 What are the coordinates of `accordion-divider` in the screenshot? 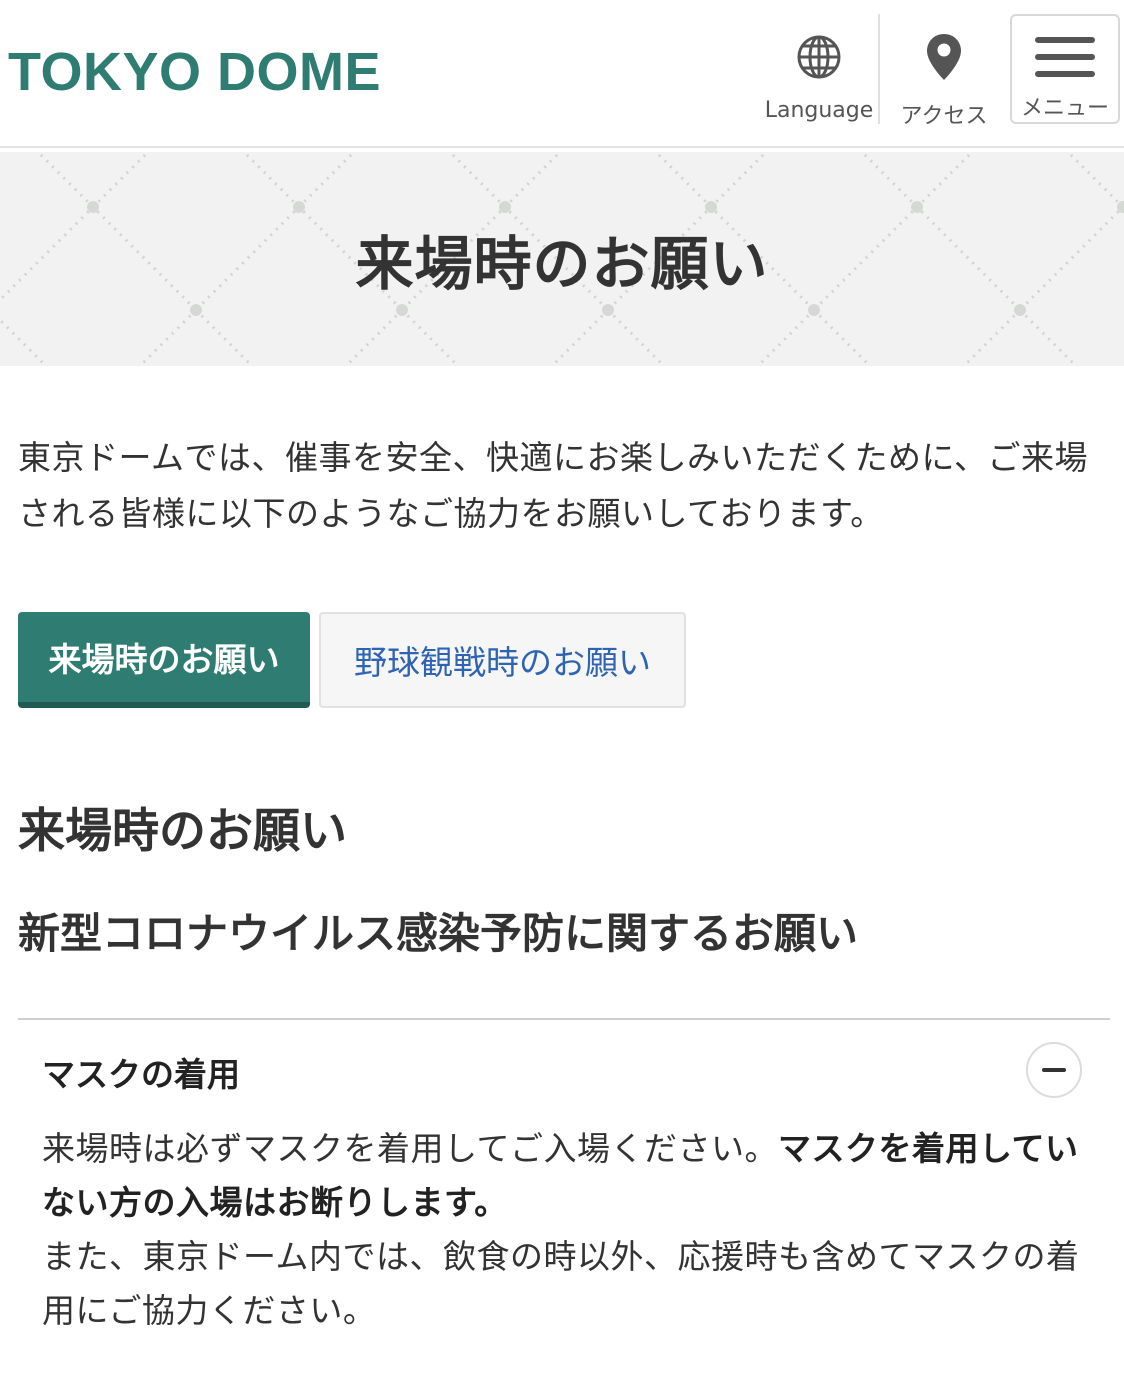 It's located at (564, 1019).